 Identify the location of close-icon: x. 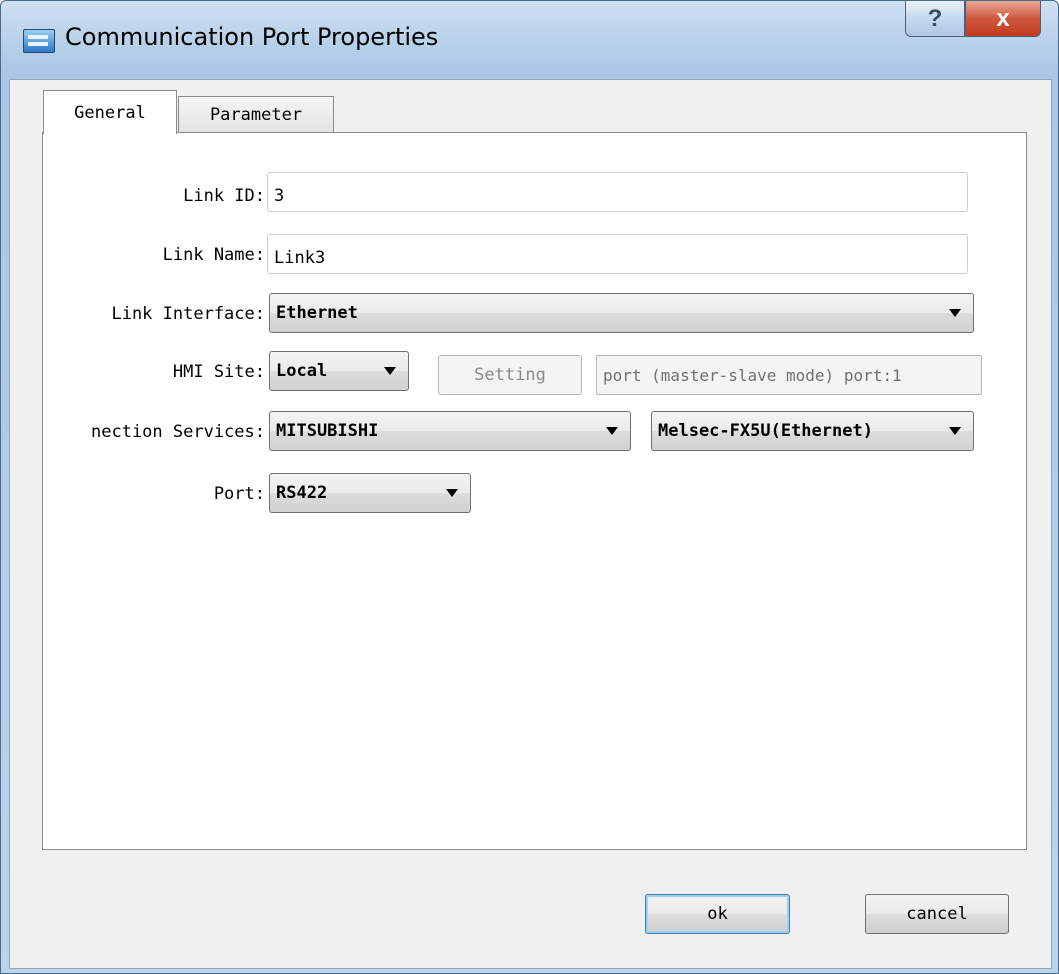
(1003, 18).